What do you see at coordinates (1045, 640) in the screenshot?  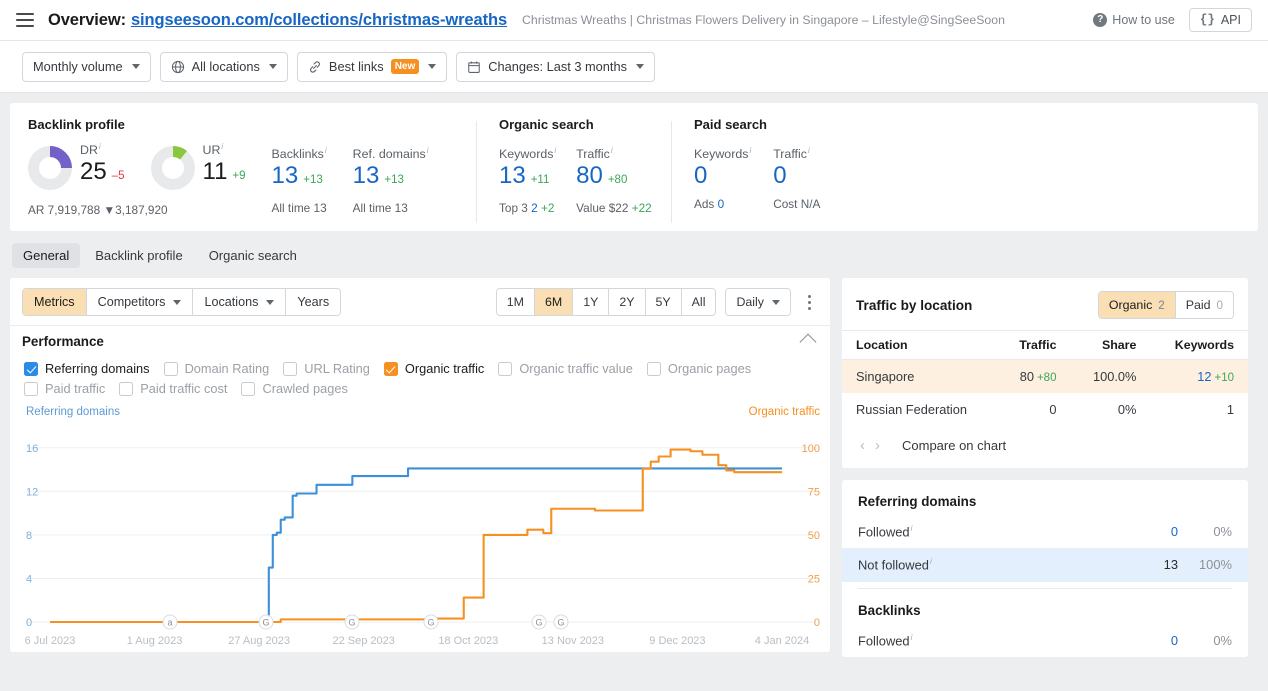 I see `backlinks-followed-row: Followedi 0 0%` at bounding box center [1045, 640].